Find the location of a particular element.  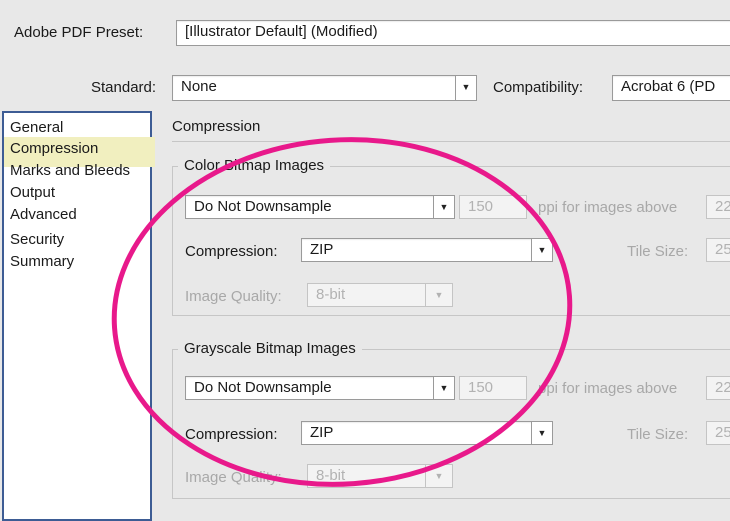

color-quality-dropdown: 8-bit ▼ is located at coordinates (380, 295).